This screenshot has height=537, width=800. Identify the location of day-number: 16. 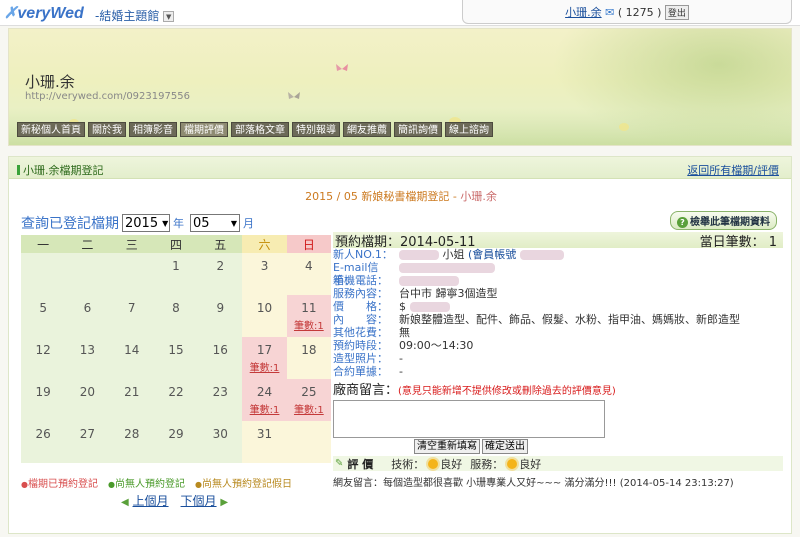
(220, 350).